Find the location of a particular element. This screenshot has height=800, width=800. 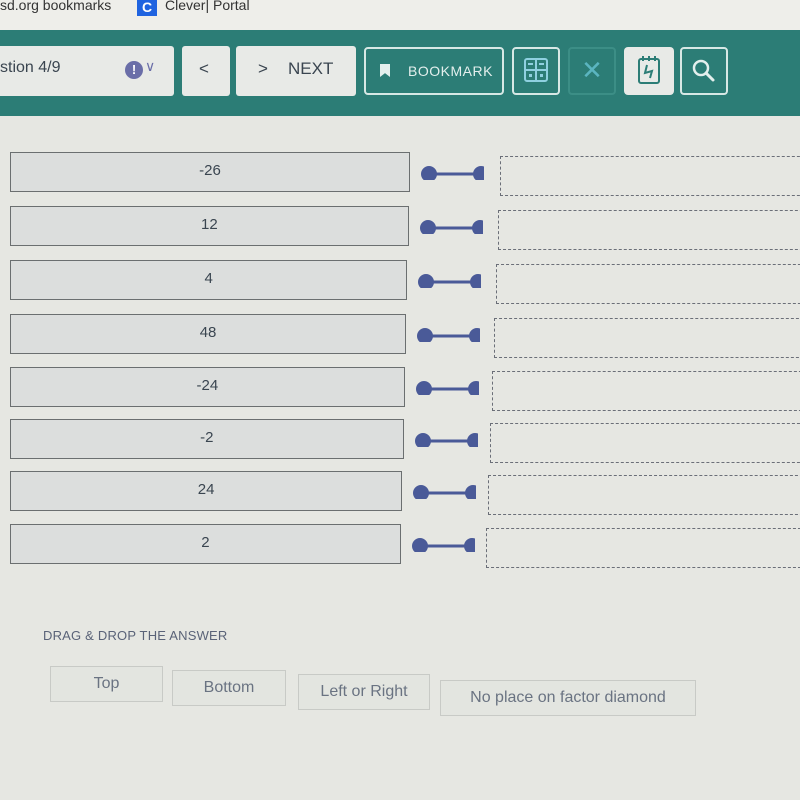

bookmarks-bar: sd.org bookmarks C Clever| Portal is located at coordinates (400, 15).